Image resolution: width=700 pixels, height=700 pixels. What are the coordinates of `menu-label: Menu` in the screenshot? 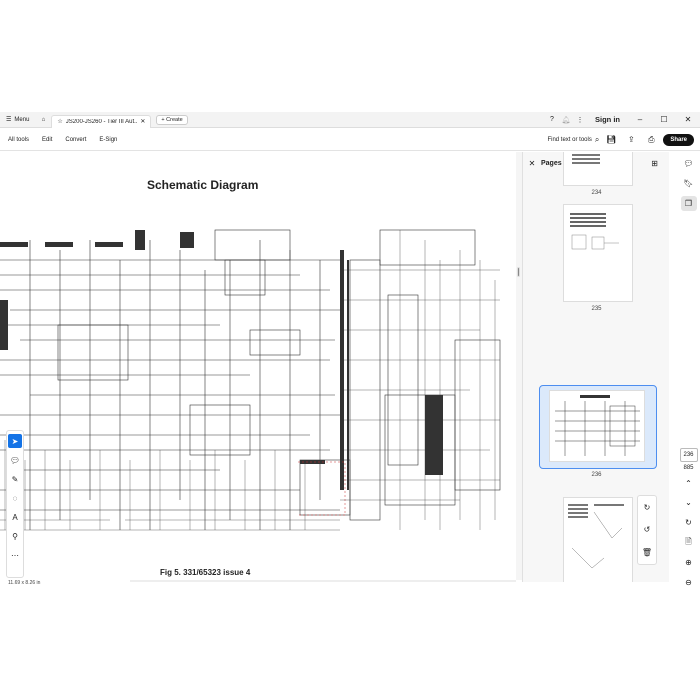 It's located at (22, 119).